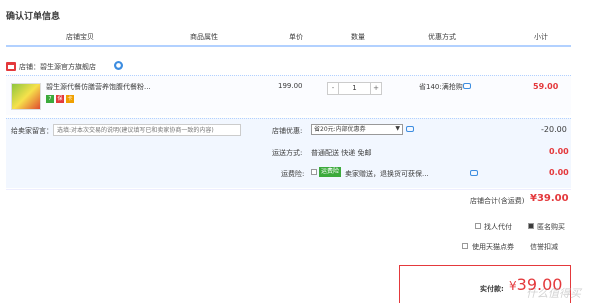 The height and width of the screenshot is (303, 600). What do you see at coordinates (497, 201) in the screenshot?
I see `shop-total-label: 店铺合计(含运费)` at bounding box center [497, 201].